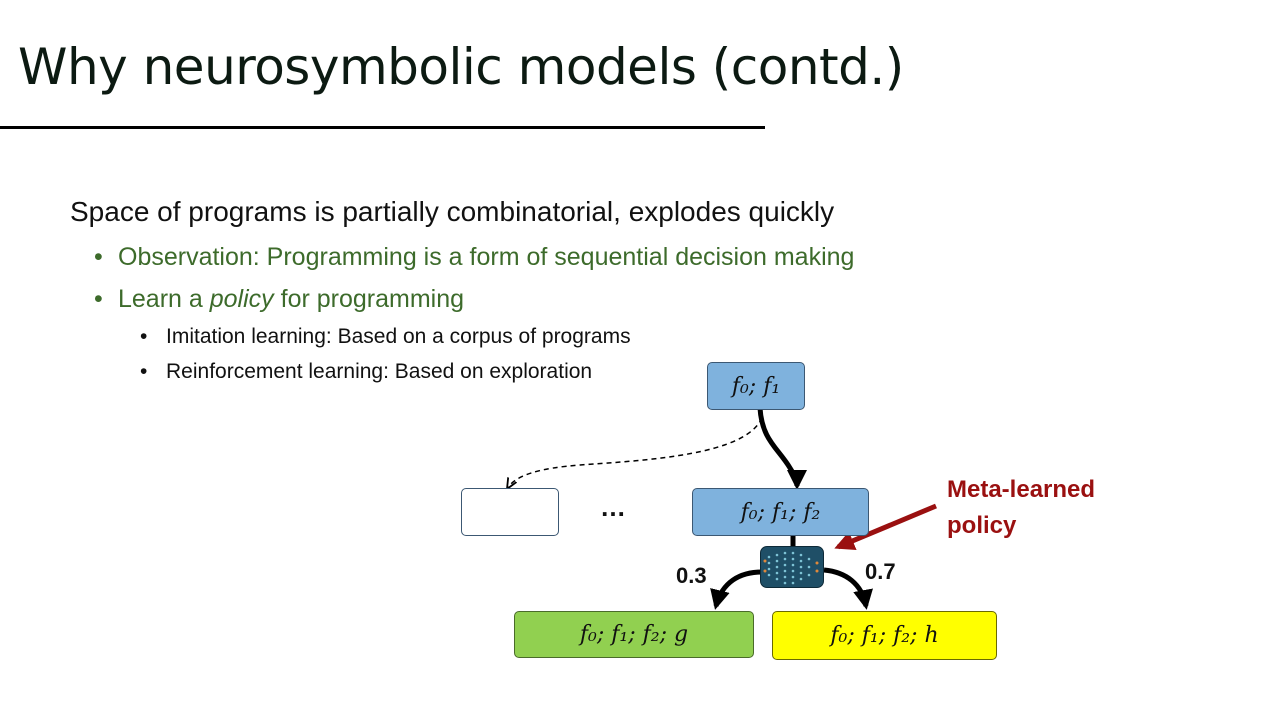  What do you see at coordinates (510, 512) in the screenshot?
I see `node-empty` at bounding box center [510, 512].